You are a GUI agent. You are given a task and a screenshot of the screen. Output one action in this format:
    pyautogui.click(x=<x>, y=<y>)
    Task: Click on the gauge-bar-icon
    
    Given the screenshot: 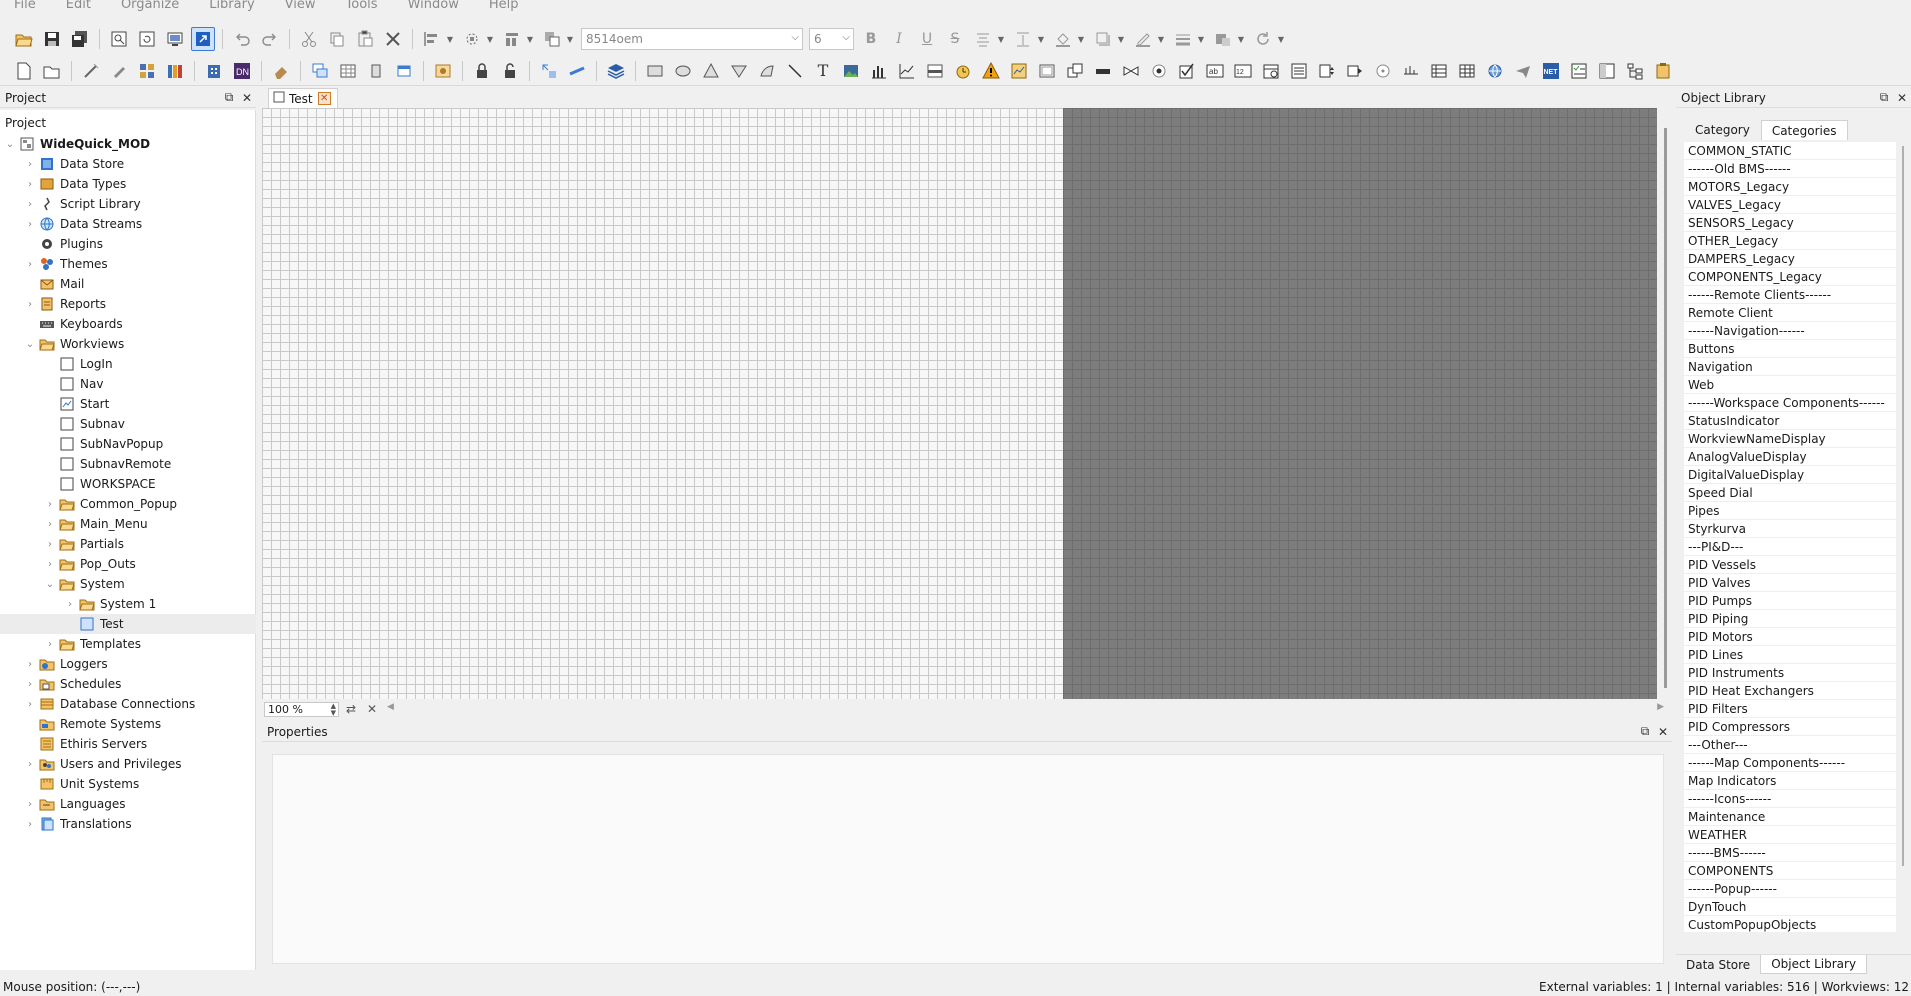 What is the action you would take?
    pyautogui.click(x=935, y=71)
    